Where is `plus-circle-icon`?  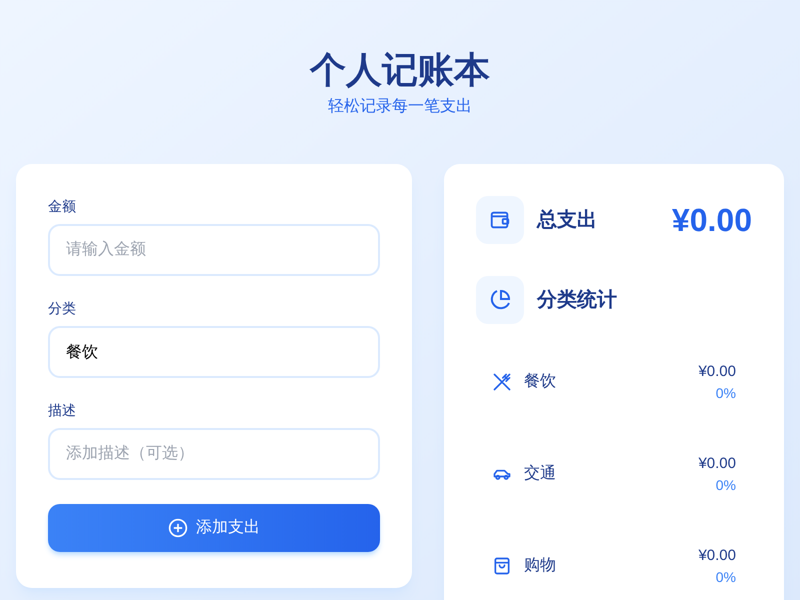 plus-circle-icon is located at coordinates (178, 528).